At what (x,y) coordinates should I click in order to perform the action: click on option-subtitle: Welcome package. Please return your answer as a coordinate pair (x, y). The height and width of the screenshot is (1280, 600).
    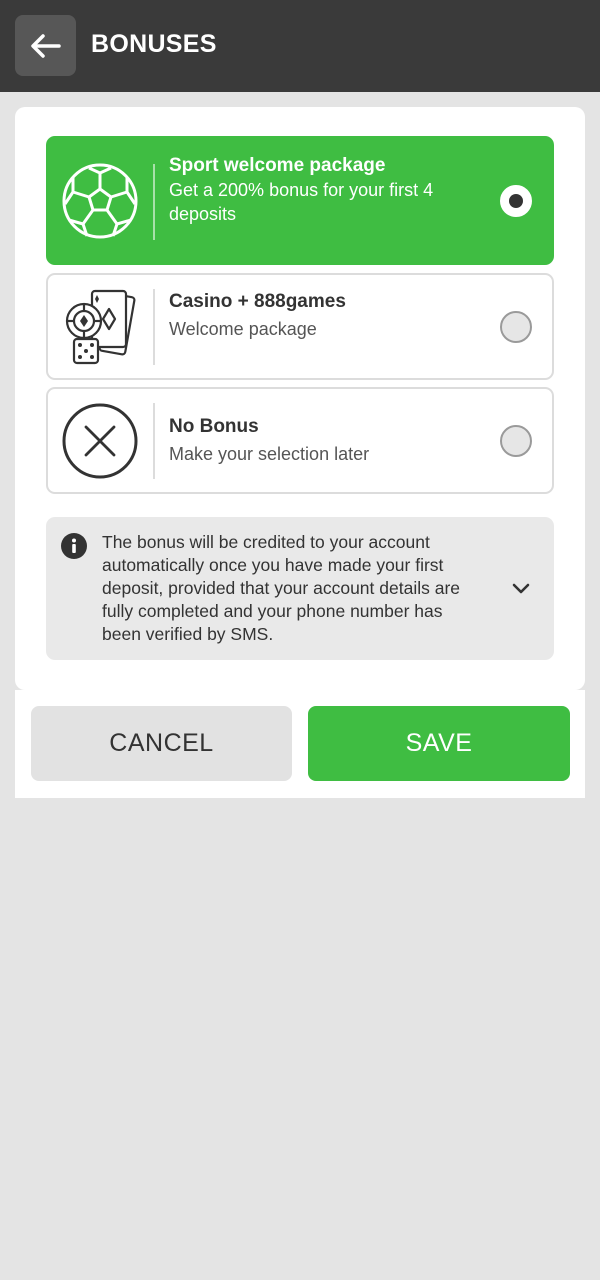
    Looking at the image, I should click on (243, 329).